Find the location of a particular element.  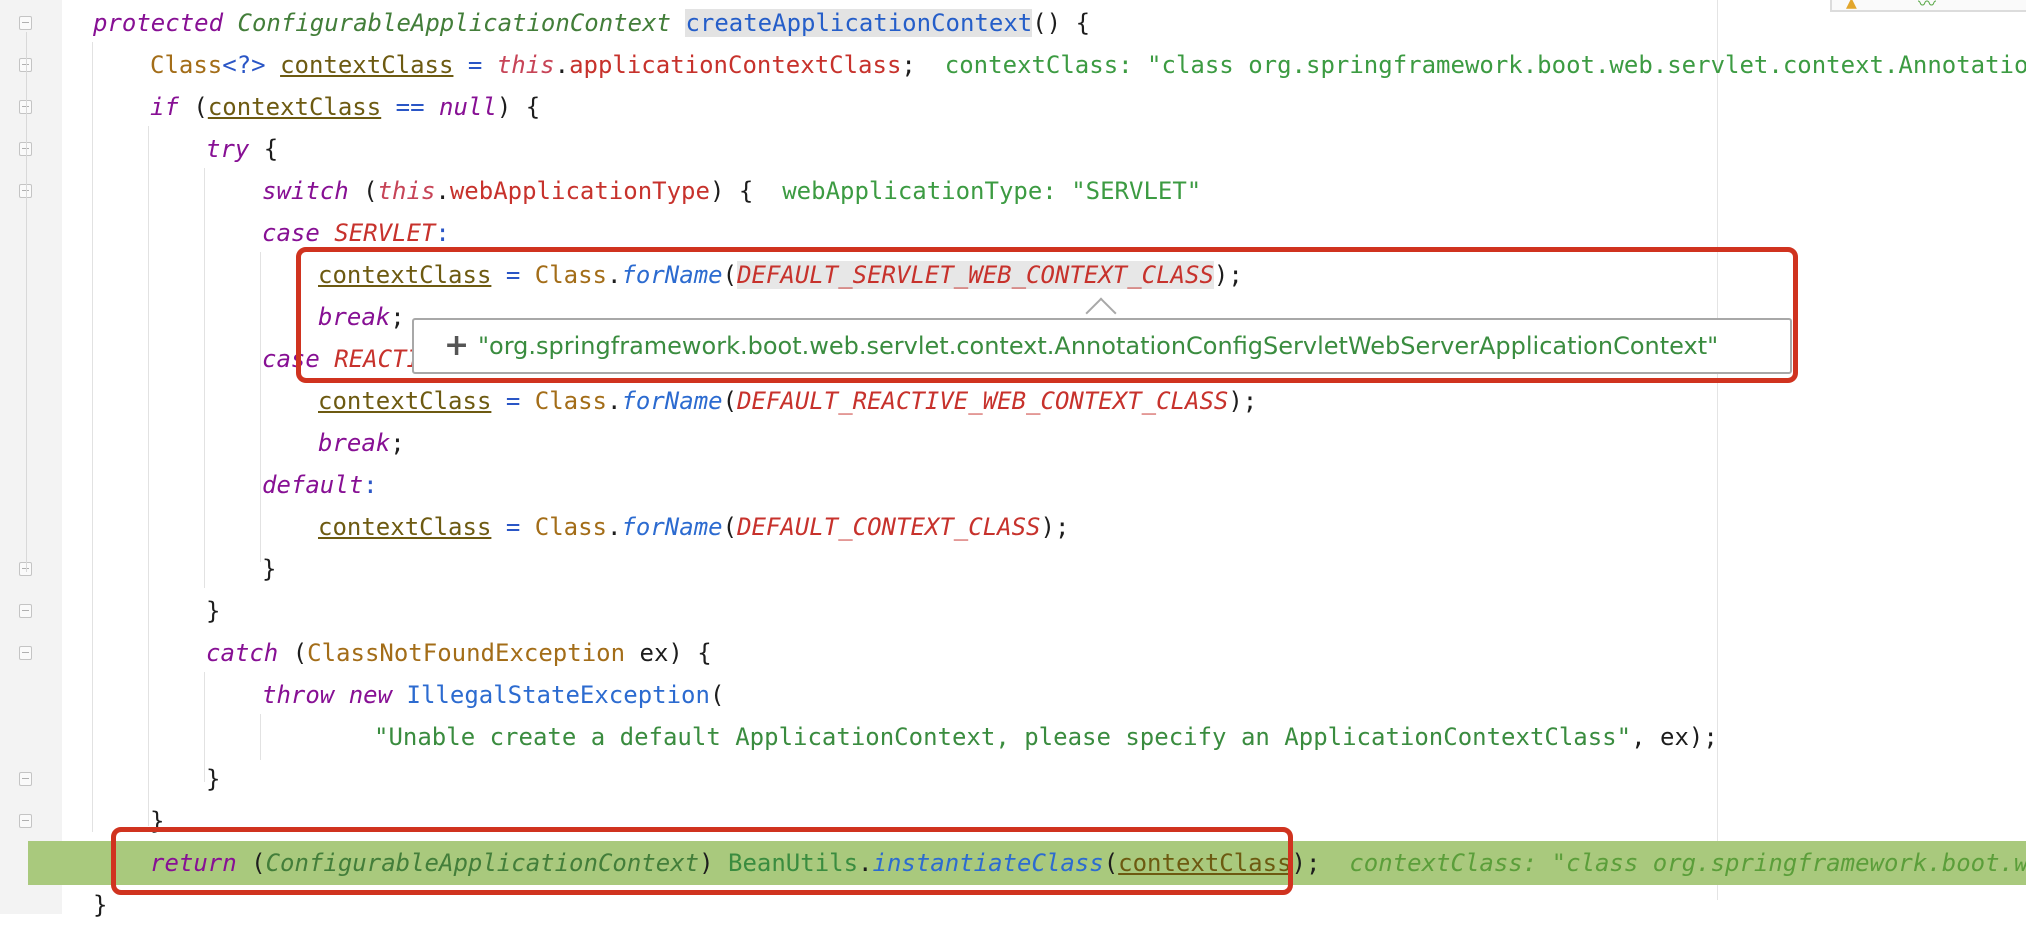

equals-operator: == is located at coordinates (410, 107).